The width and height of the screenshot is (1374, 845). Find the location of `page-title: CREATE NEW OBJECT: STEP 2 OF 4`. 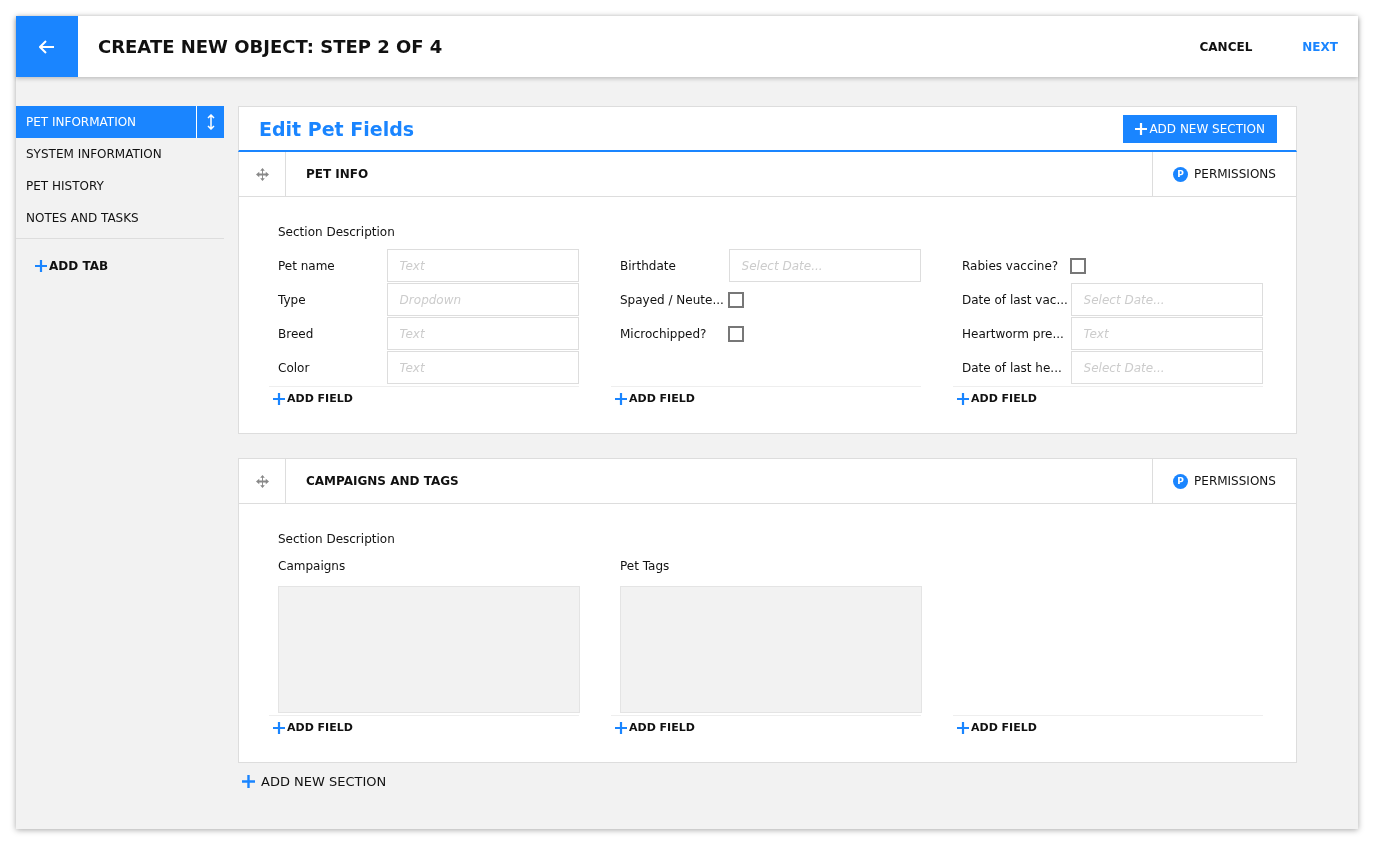

page-title: CREATE NEW OBJECT: STEP 2 OF 4 is located at coordinates (271, 46).